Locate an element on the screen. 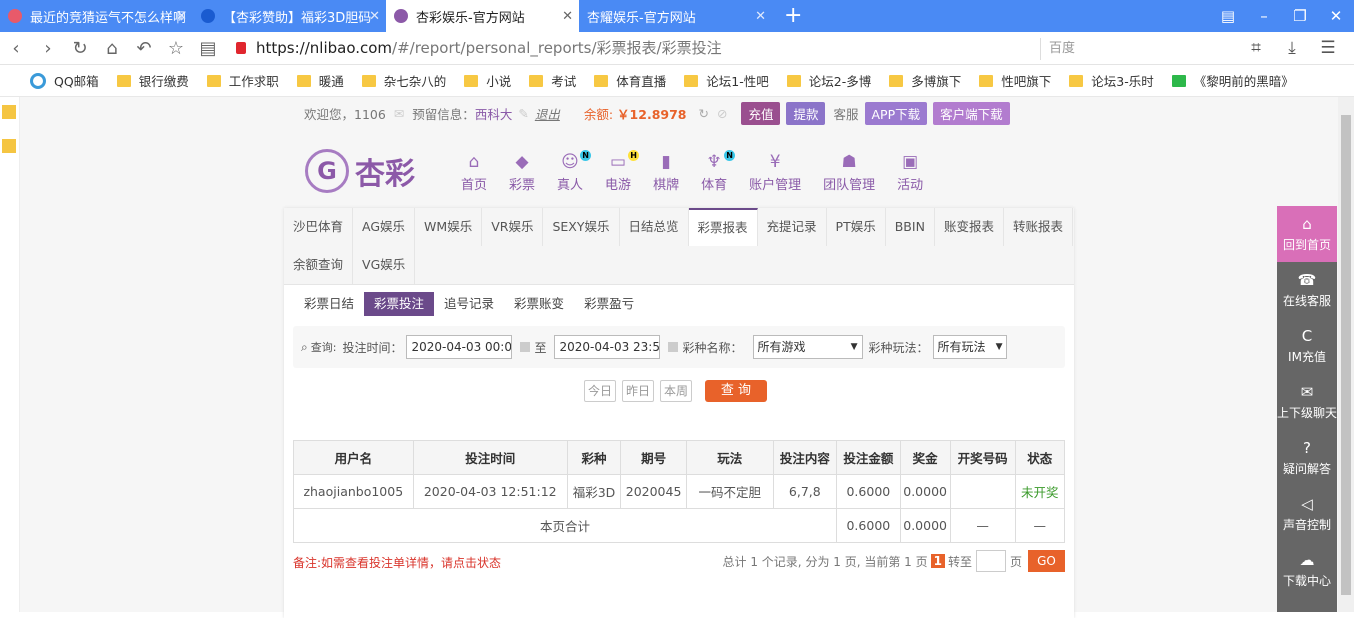  recharge-button: 充值 is located at coordinates (761, 113).